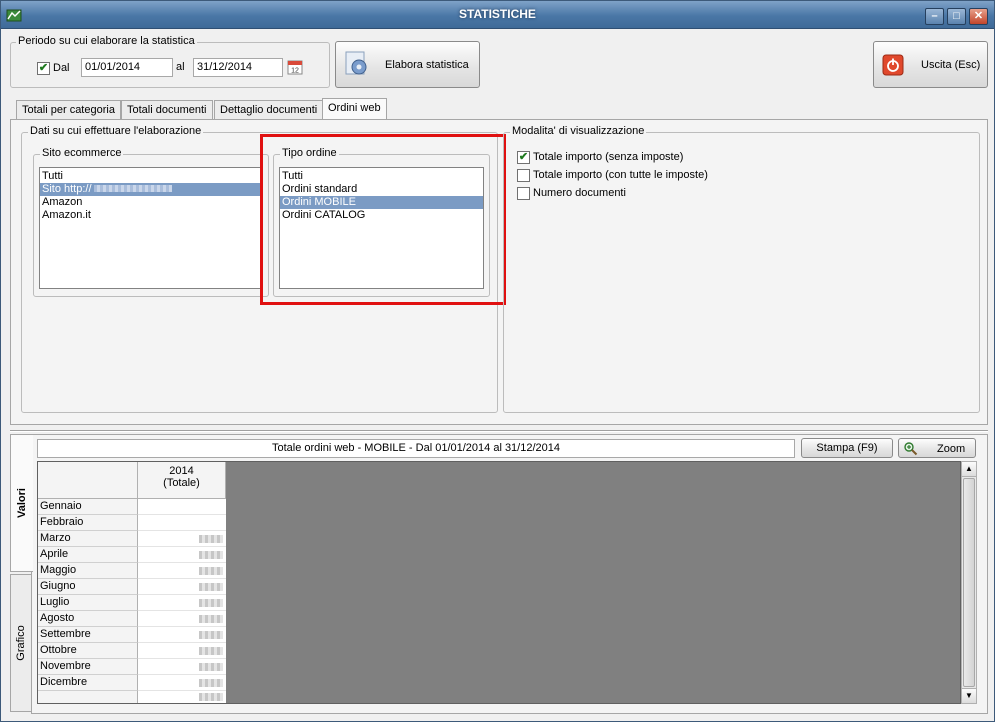 This screenshot has width=995, height=722. What do you see at coordinates (88, 683) in the screenshot?
I see `table-row: Dicembre` at bounding box center [88, 683].